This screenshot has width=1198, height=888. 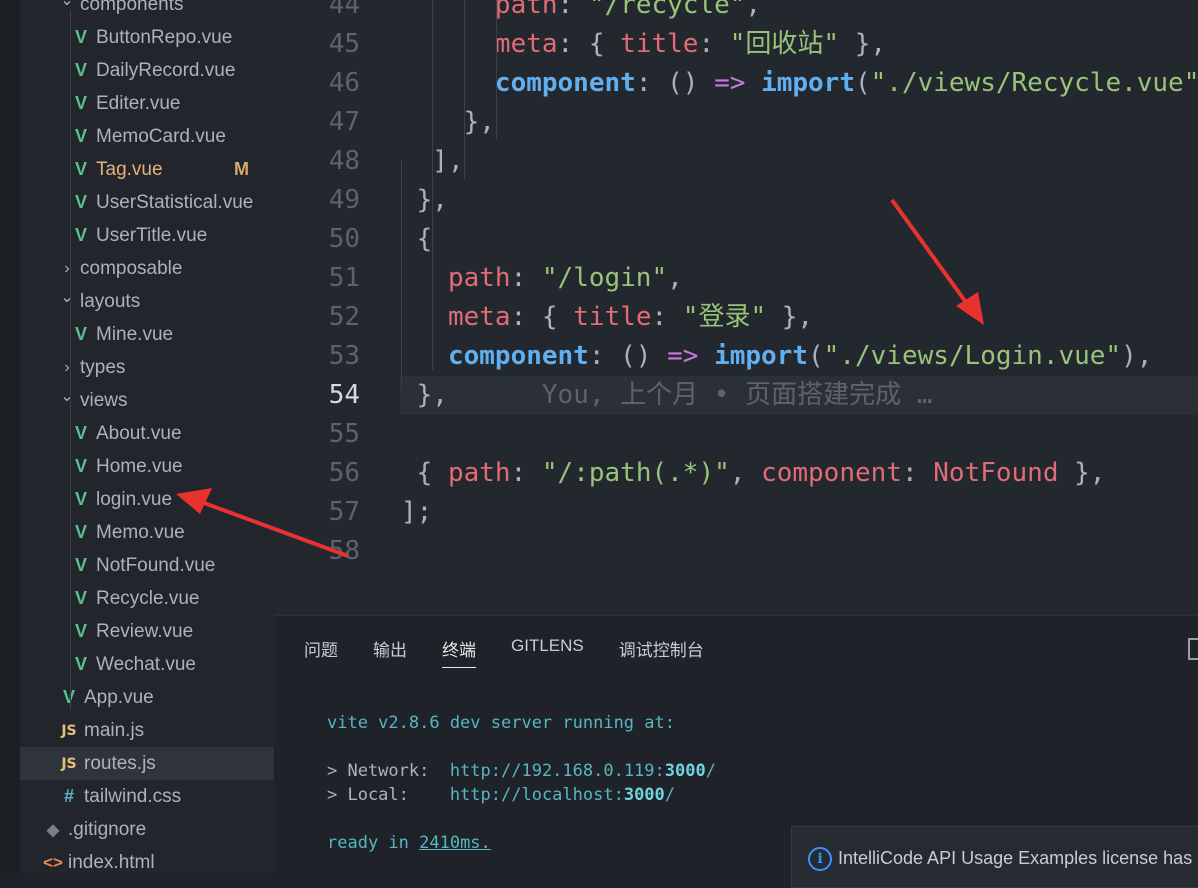 I want to click on explorer-item: JS main.js, so click(x=147, y=730).